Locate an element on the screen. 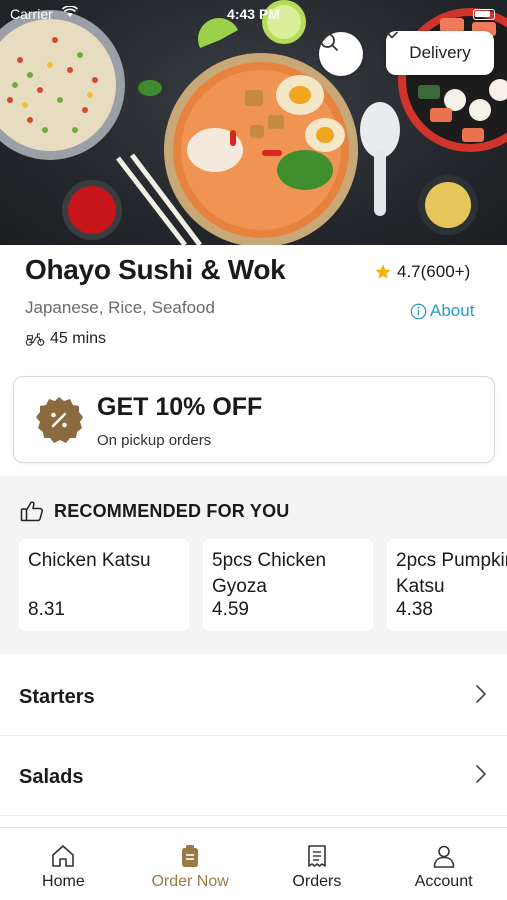 This screenshot has height=900, width=507. tab-account: Account is located at coordinates (443, 864).